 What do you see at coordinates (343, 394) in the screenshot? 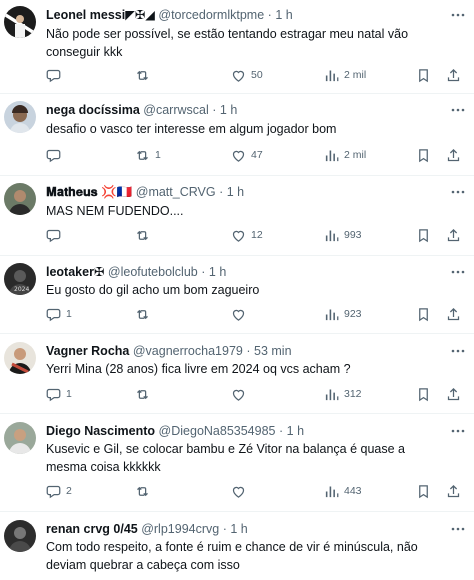
I see `views-button: 312` at bounding box center [343, 394].